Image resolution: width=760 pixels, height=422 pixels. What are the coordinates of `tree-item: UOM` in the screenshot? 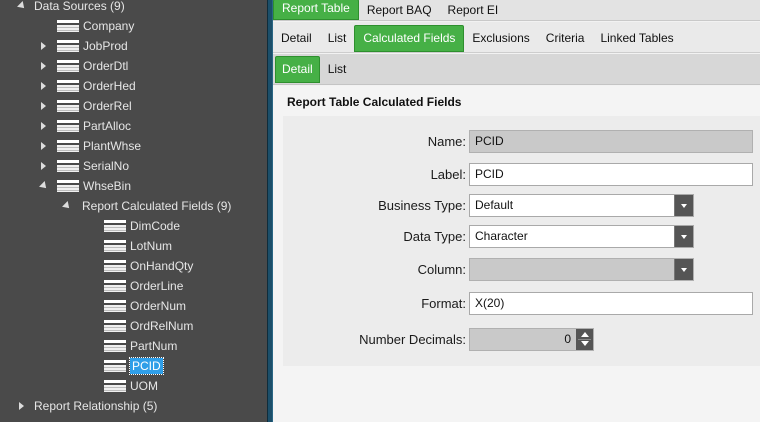 It's located at (132, 386).